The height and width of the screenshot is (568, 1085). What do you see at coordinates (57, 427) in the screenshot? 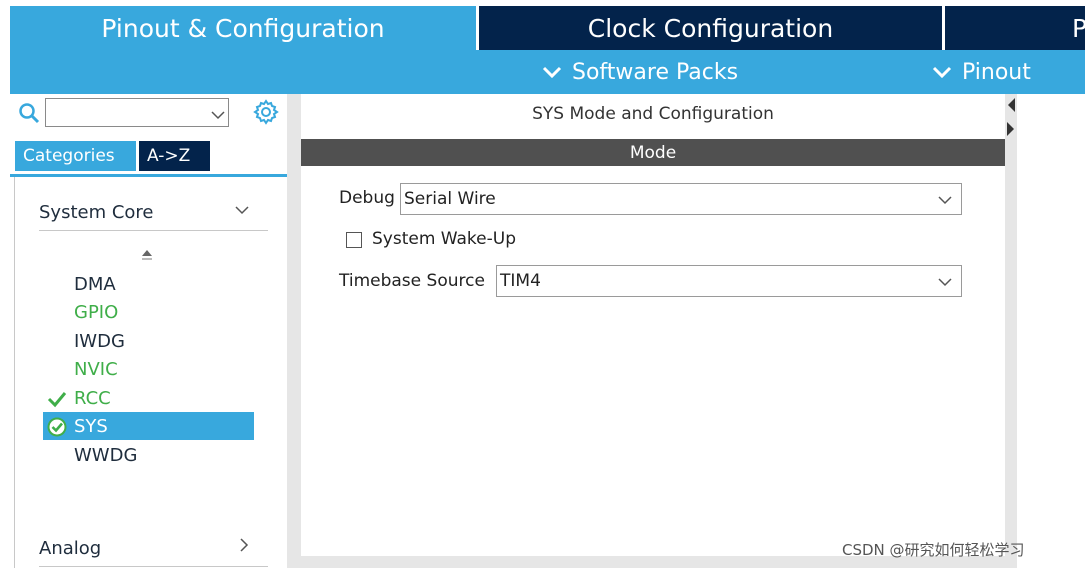
I see `check-circle-icon` at bounding box center [57, 427].